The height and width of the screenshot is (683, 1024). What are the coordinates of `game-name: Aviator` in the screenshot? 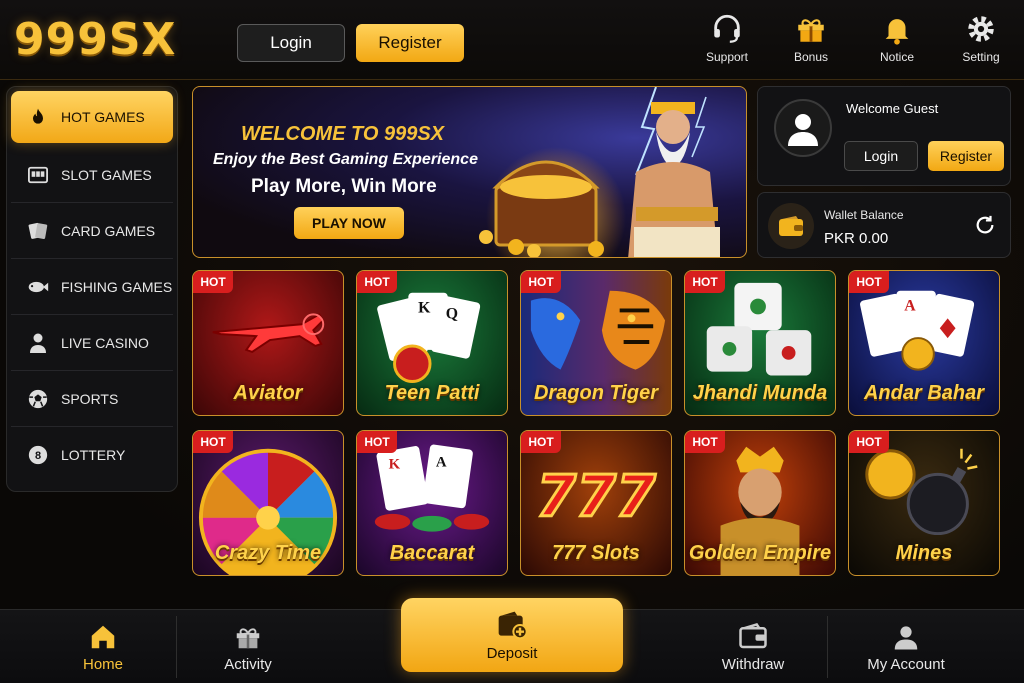 It's located at (268, 393).